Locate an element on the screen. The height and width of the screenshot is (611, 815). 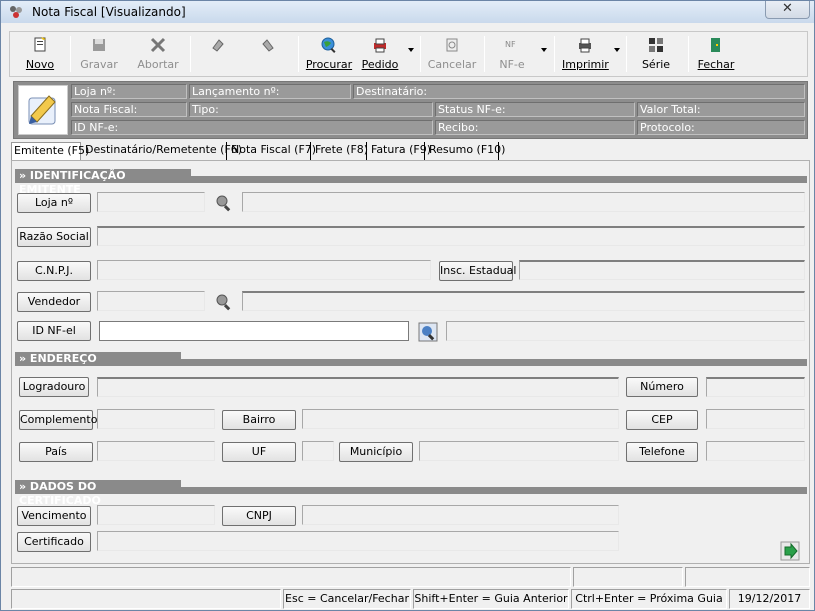
cert-cnpj-button: CNPJ is located at coordinates (259, 516).